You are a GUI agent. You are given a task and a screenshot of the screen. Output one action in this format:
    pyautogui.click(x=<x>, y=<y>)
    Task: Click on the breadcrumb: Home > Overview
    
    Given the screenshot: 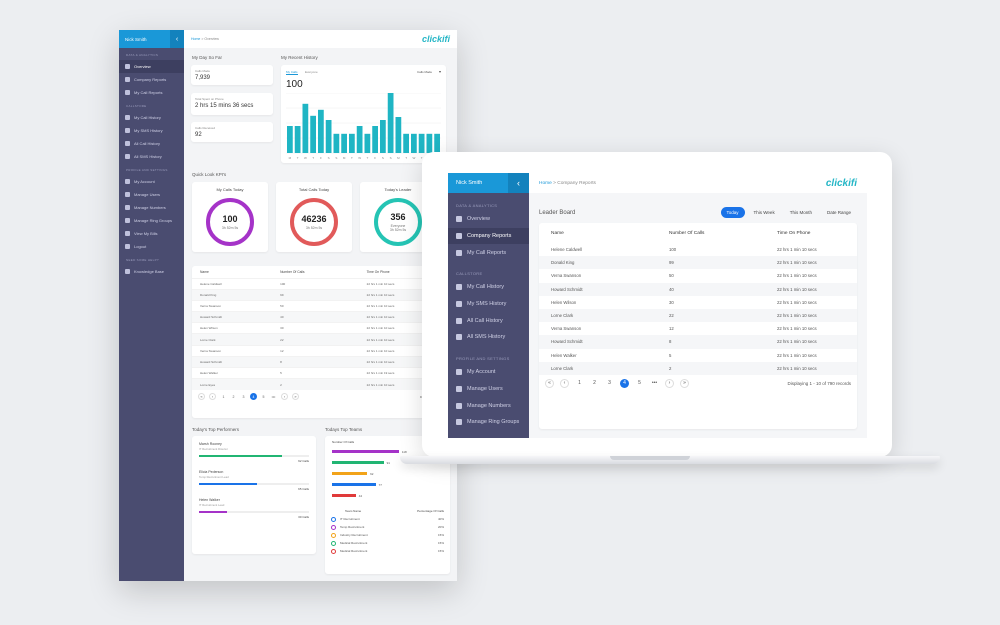 What is the action you would take?
    pyautogui.click(x=205, y=39)
    